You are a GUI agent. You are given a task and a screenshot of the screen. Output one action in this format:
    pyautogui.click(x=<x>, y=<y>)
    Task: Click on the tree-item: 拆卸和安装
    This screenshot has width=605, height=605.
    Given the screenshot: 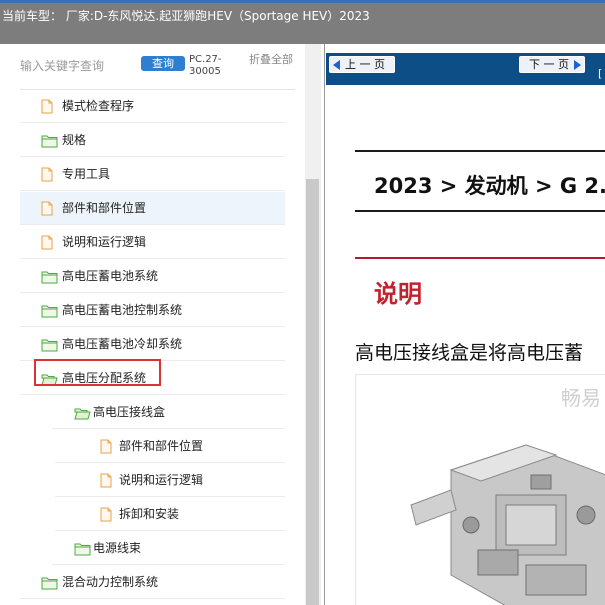 What is the action you would take?
    pyautogui.click(x=170, y=514)
    